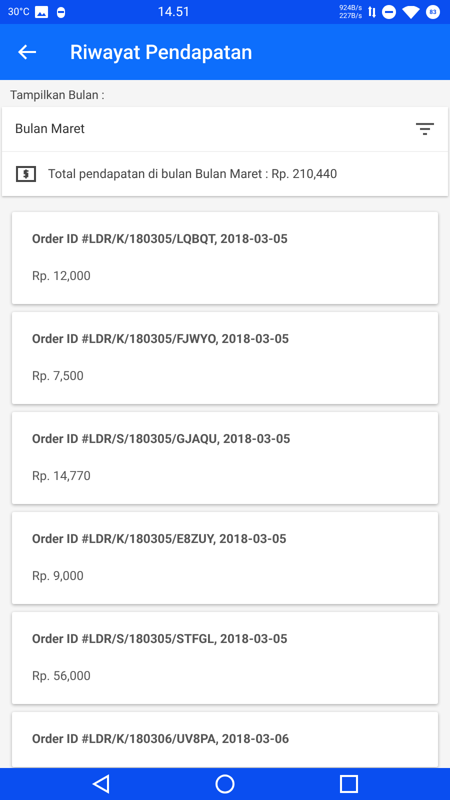 Image resolution: width=450 pixels, height=800 pixels. I want to click on filter-icon, so click(425, 129).